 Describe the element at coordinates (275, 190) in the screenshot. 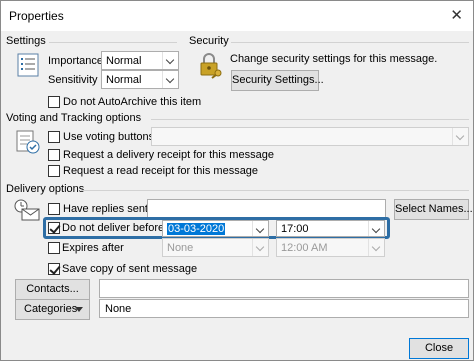

I see `delivery-separator` at that location.